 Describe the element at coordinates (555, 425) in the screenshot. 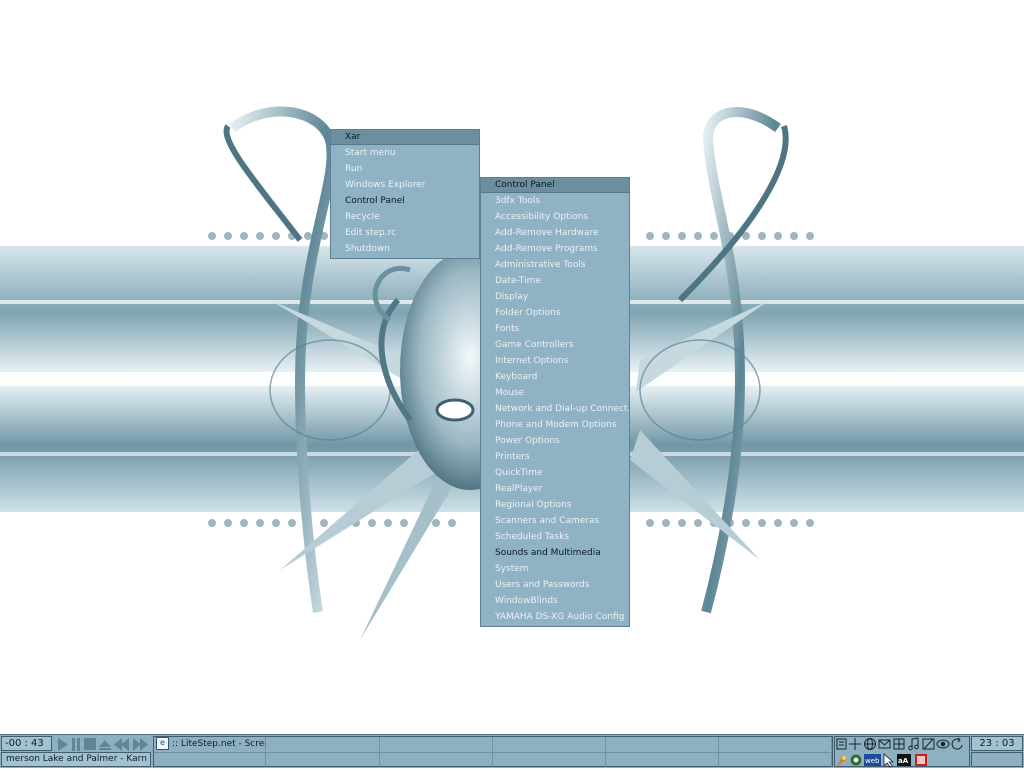

I see `cp-item-phone-modem-options: Phone and Modem Options` at that location.